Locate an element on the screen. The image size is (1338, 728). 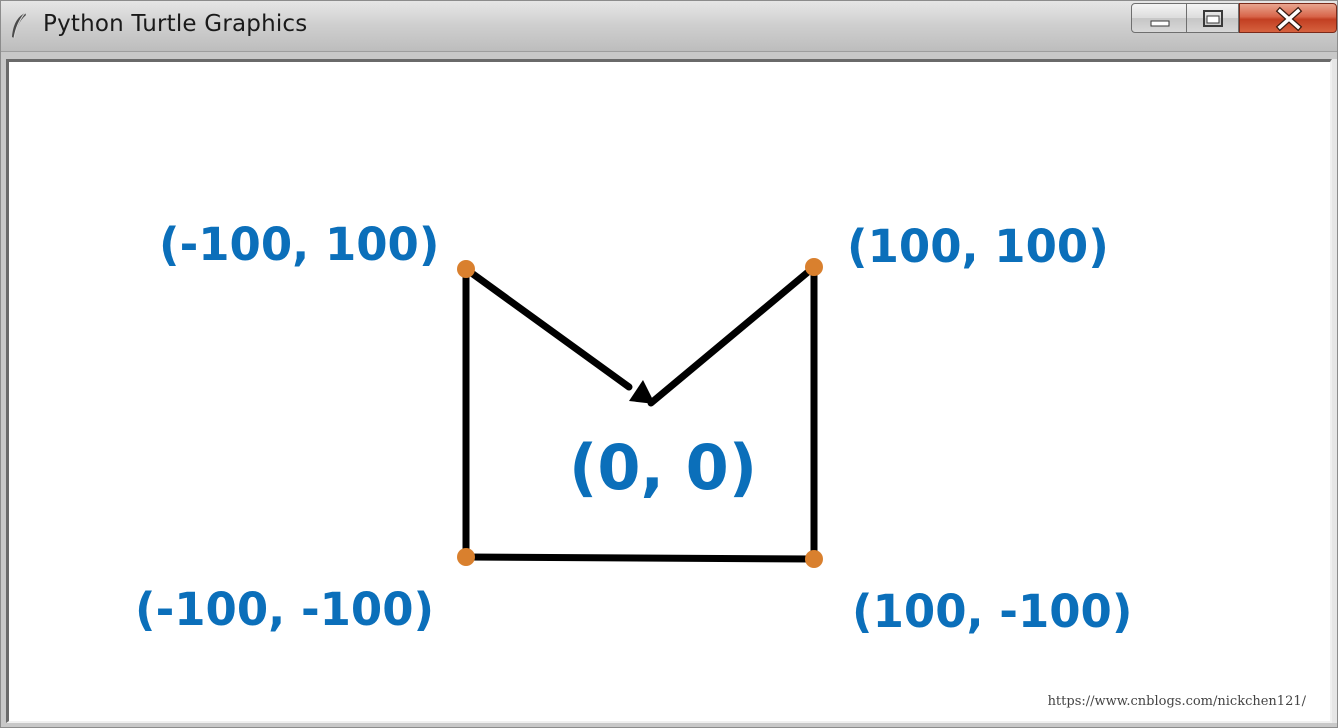
dot-bottom-right is located at coordinates (814, 559).